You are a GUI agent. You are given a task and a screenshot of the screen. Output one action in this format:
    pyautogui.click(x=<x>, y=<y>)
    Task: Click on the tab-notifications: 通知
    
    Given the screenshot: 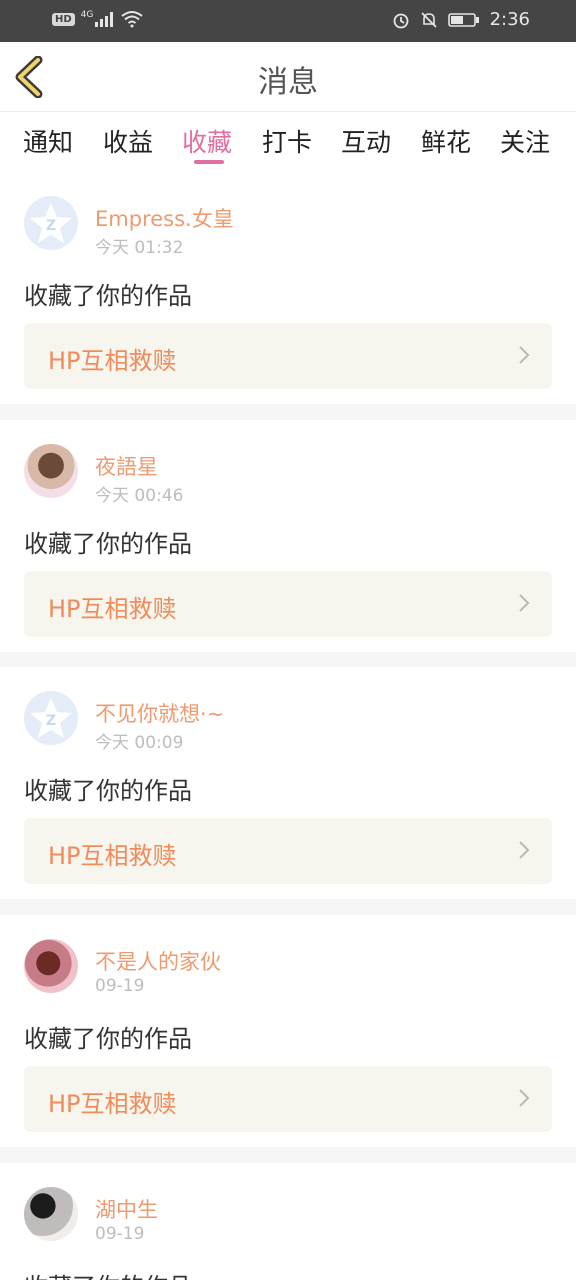 What is the action you would take?
    pyautogui.click(x=48, y=141)
    